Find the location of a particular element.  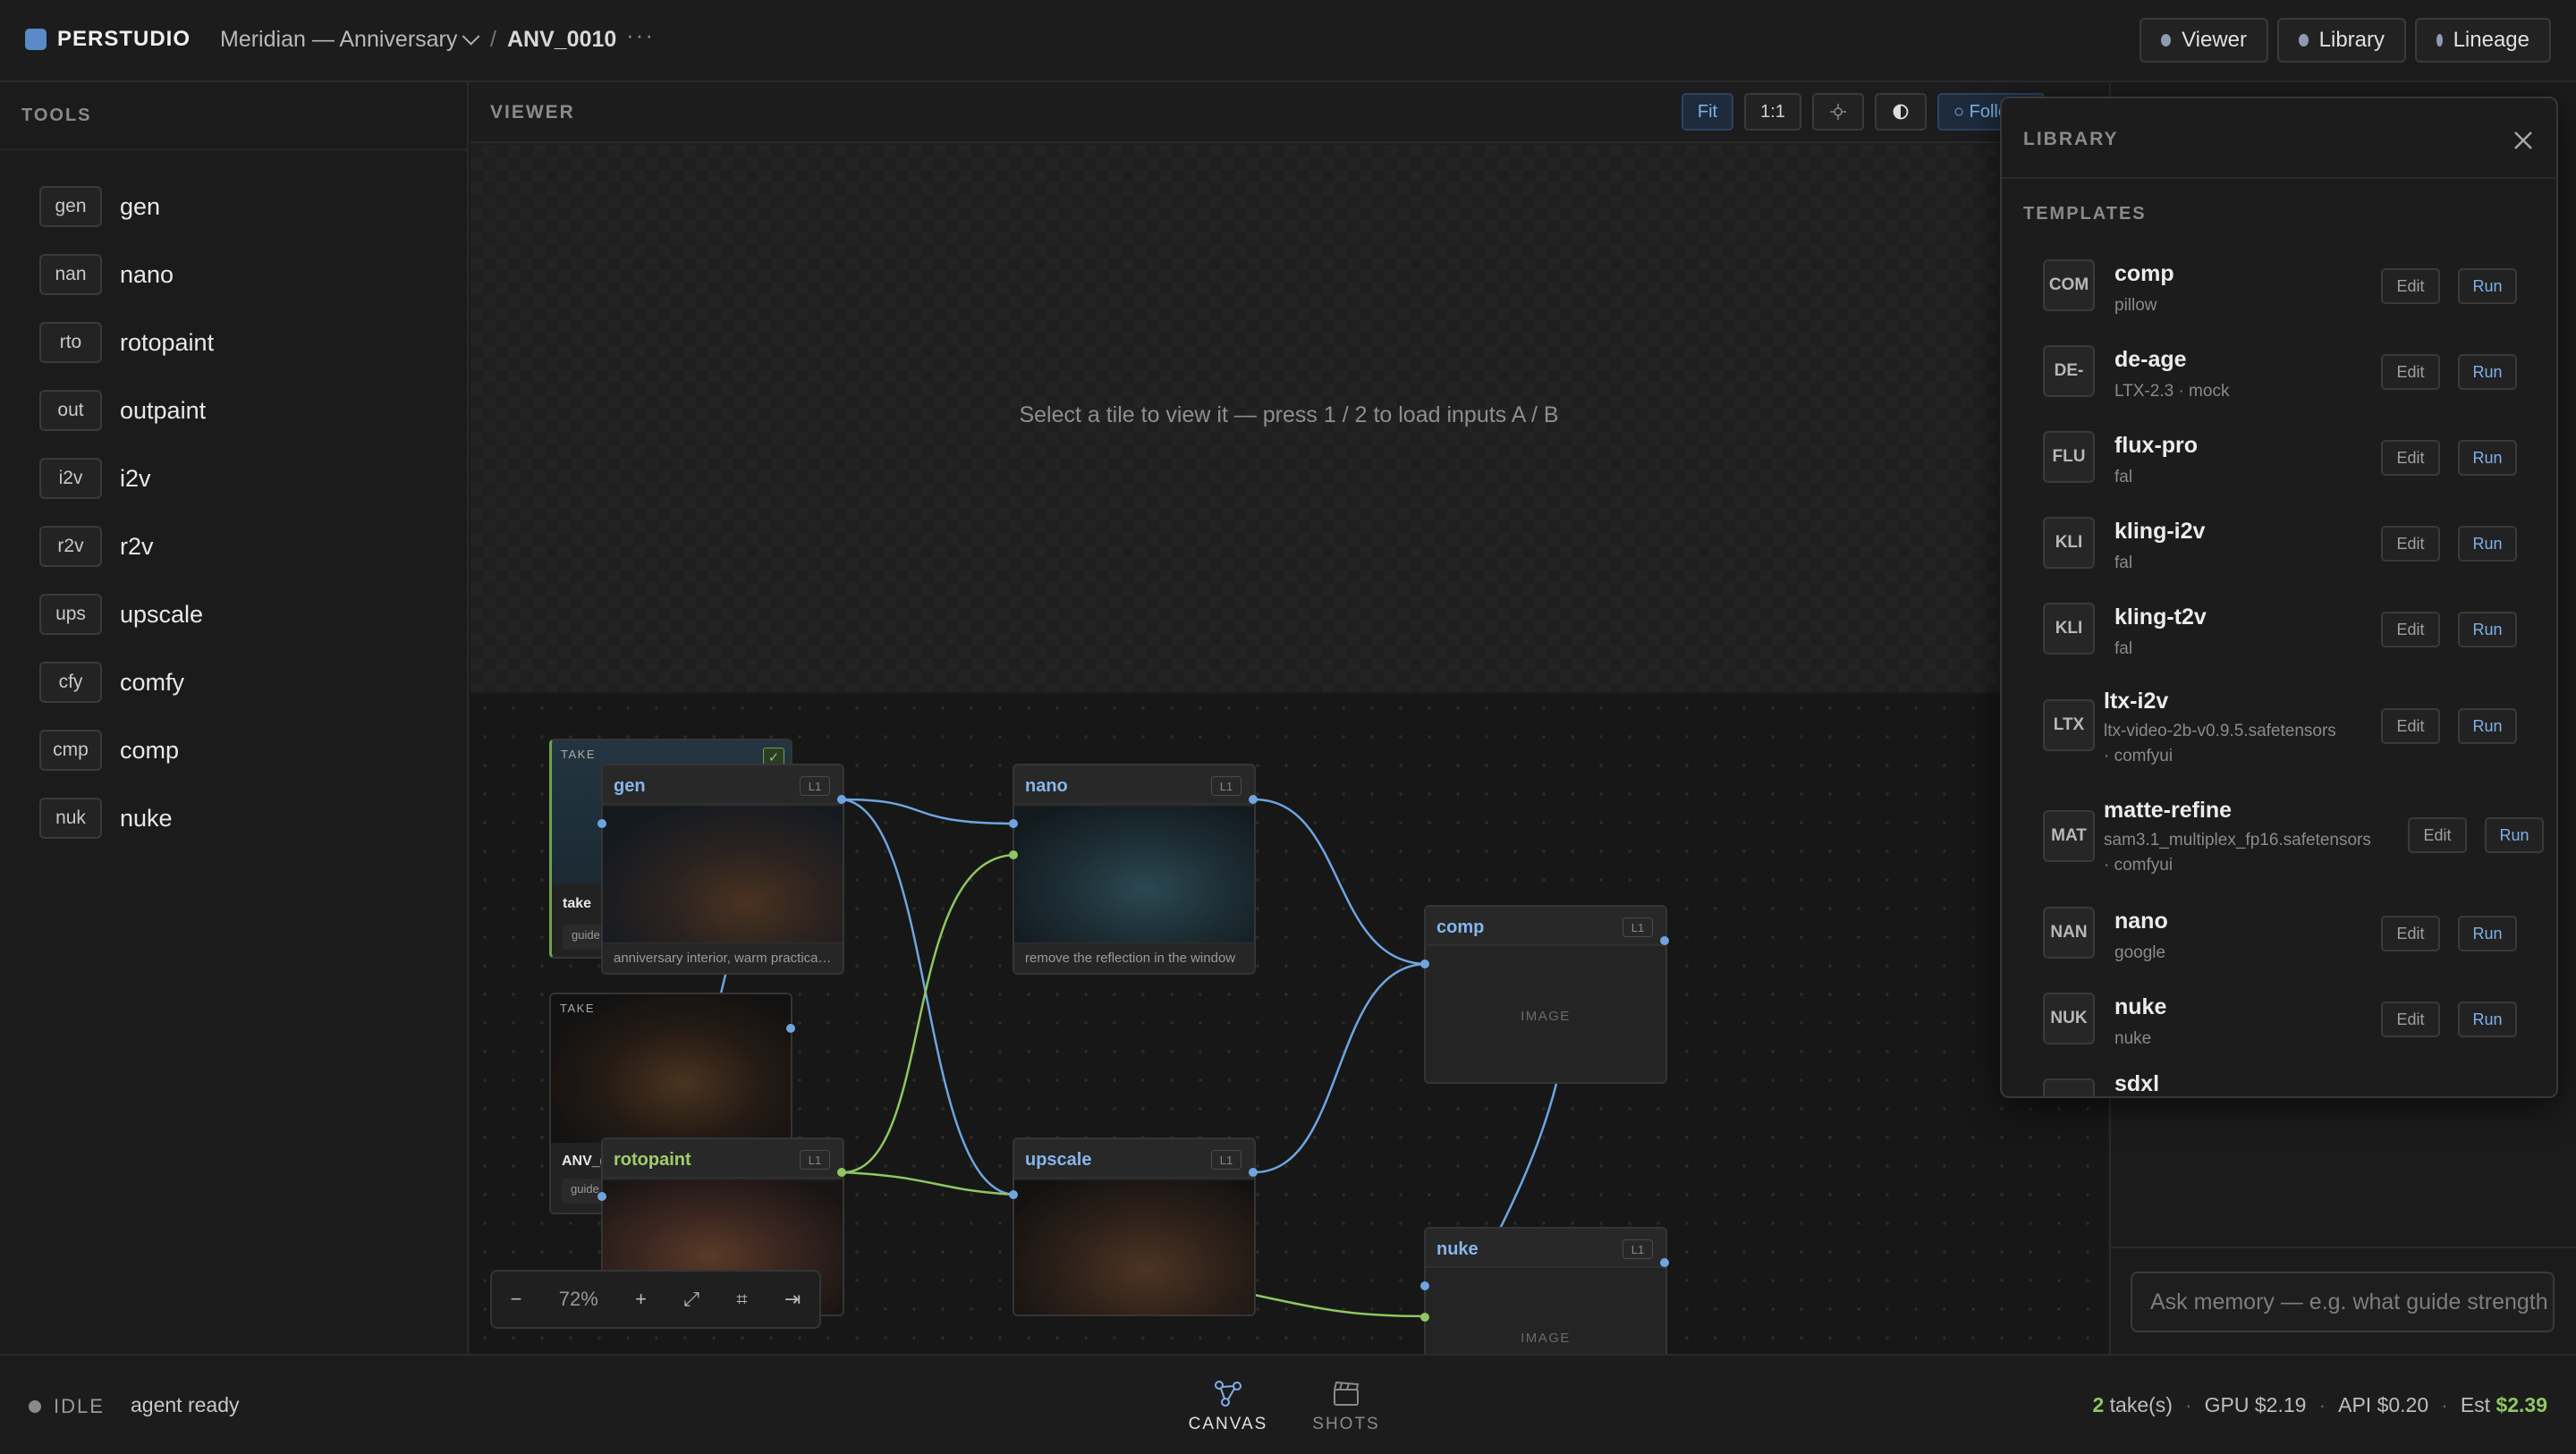

template-item: FLU flux-pro fal Edit Run is located at coordinates (2284, 458).